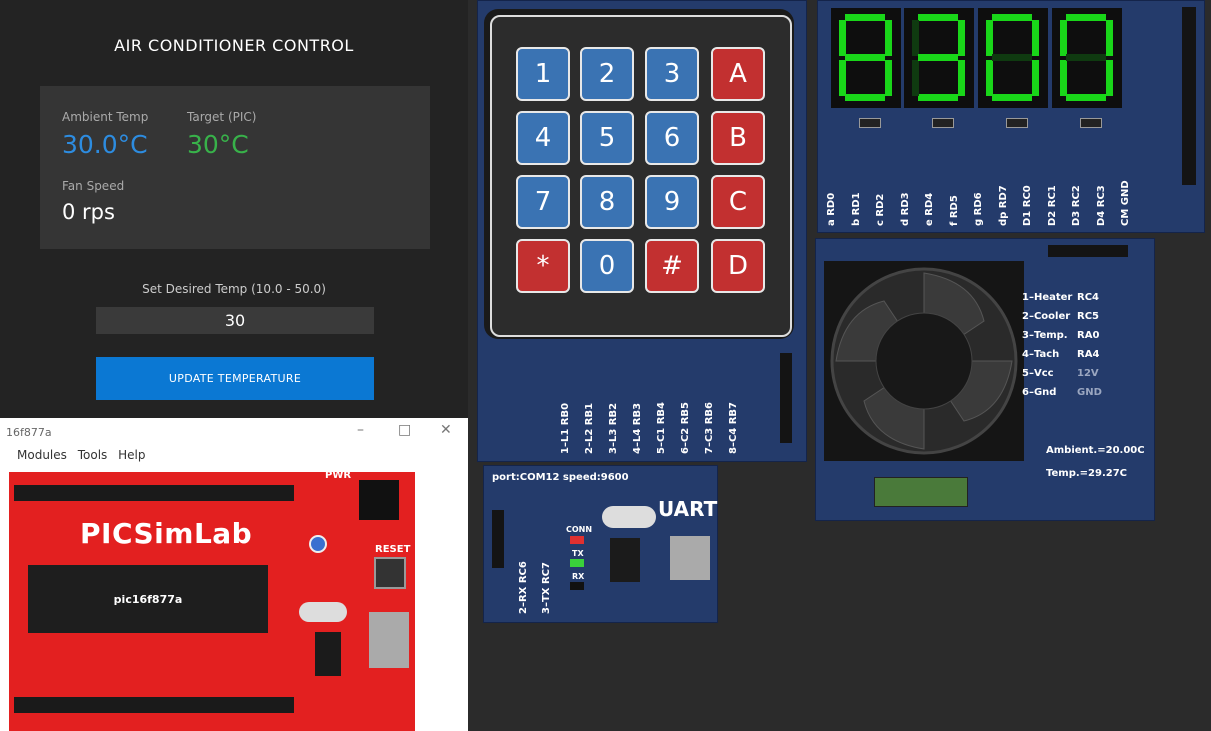 The height and width of the screenshot is (731, 1211). I want to click on keypad-key: 4, so click(543, 138).